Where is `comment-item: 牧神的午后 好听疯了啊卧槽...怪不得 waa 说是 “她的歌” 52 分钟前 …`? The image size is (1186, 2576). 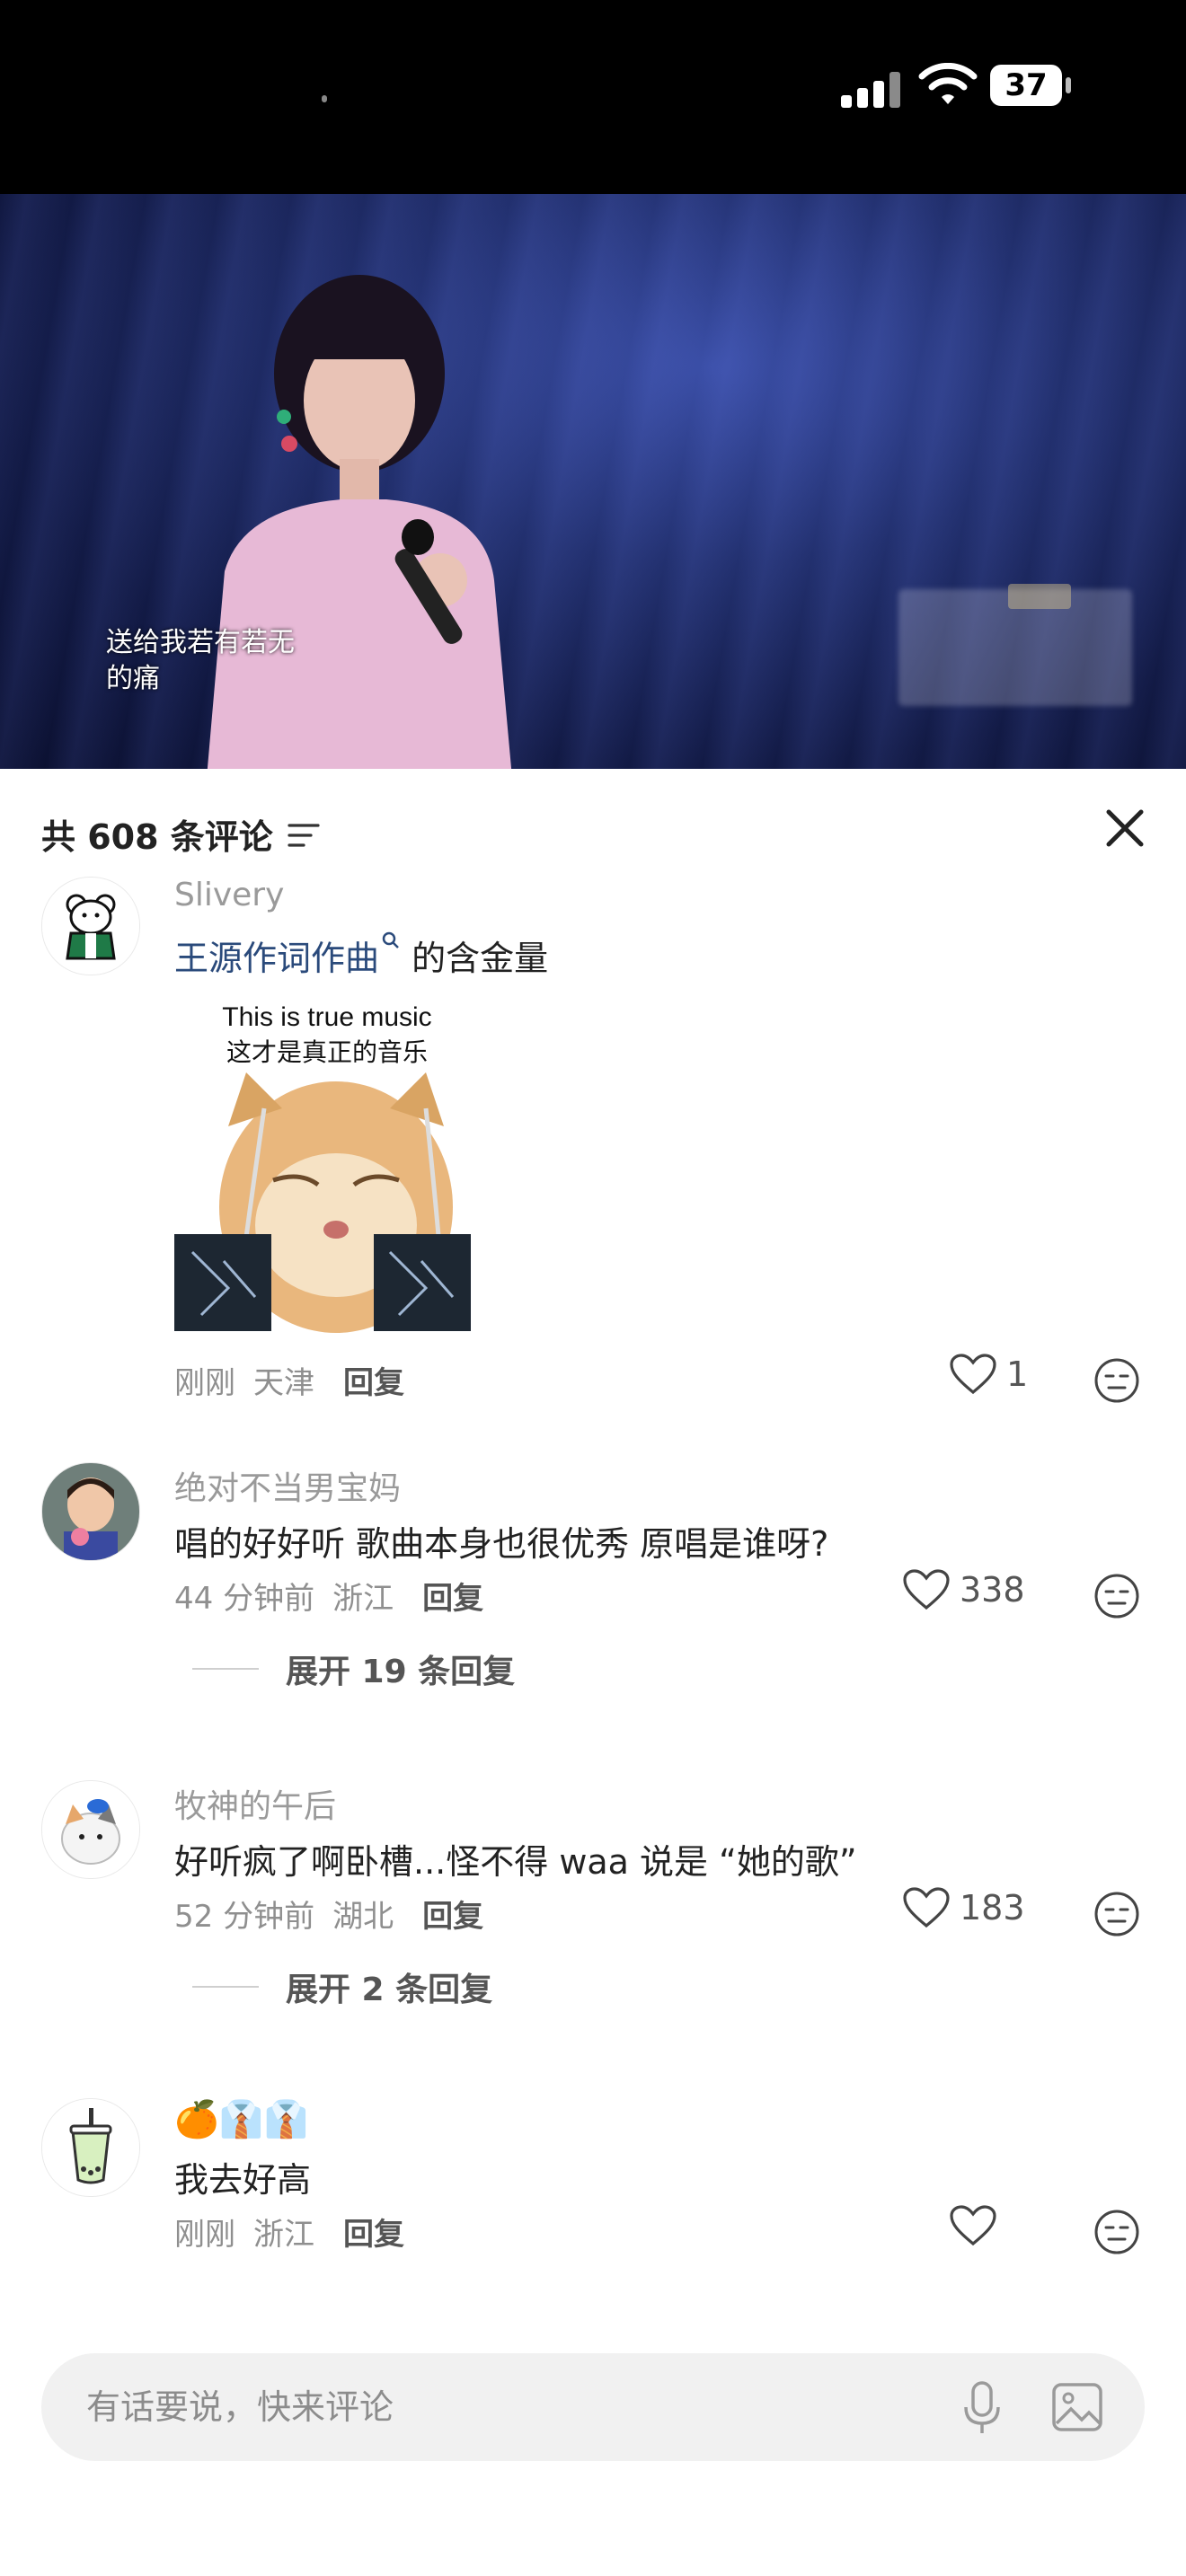 comment-item: 牧神的午后 好听疯了啊卧槽...怪不得 waa 说是 “她的歌” 52 分钟前 … is located at coordinates (593, 1924).